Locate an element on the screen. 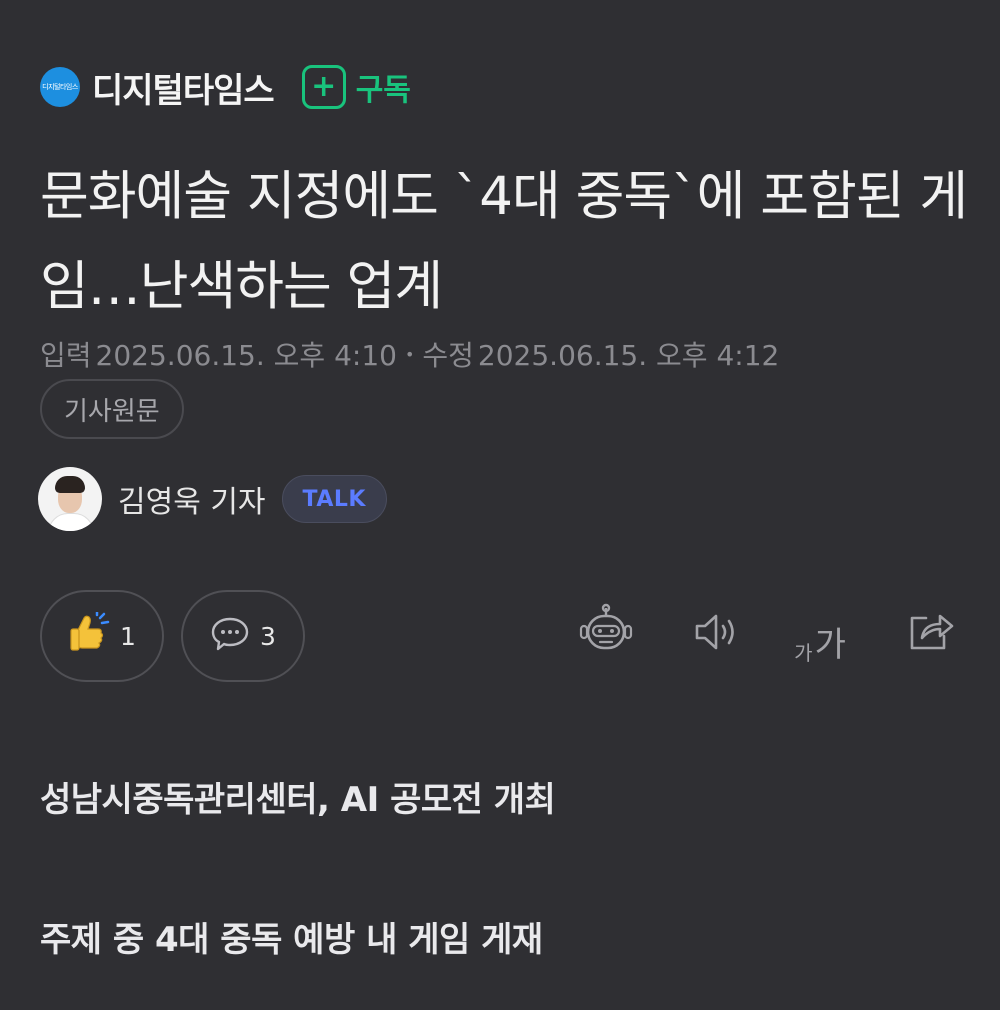 This screenshot has width=1000, height=1010. reporter-name: 김영욱 기자 is located at coordinates (192, 499).